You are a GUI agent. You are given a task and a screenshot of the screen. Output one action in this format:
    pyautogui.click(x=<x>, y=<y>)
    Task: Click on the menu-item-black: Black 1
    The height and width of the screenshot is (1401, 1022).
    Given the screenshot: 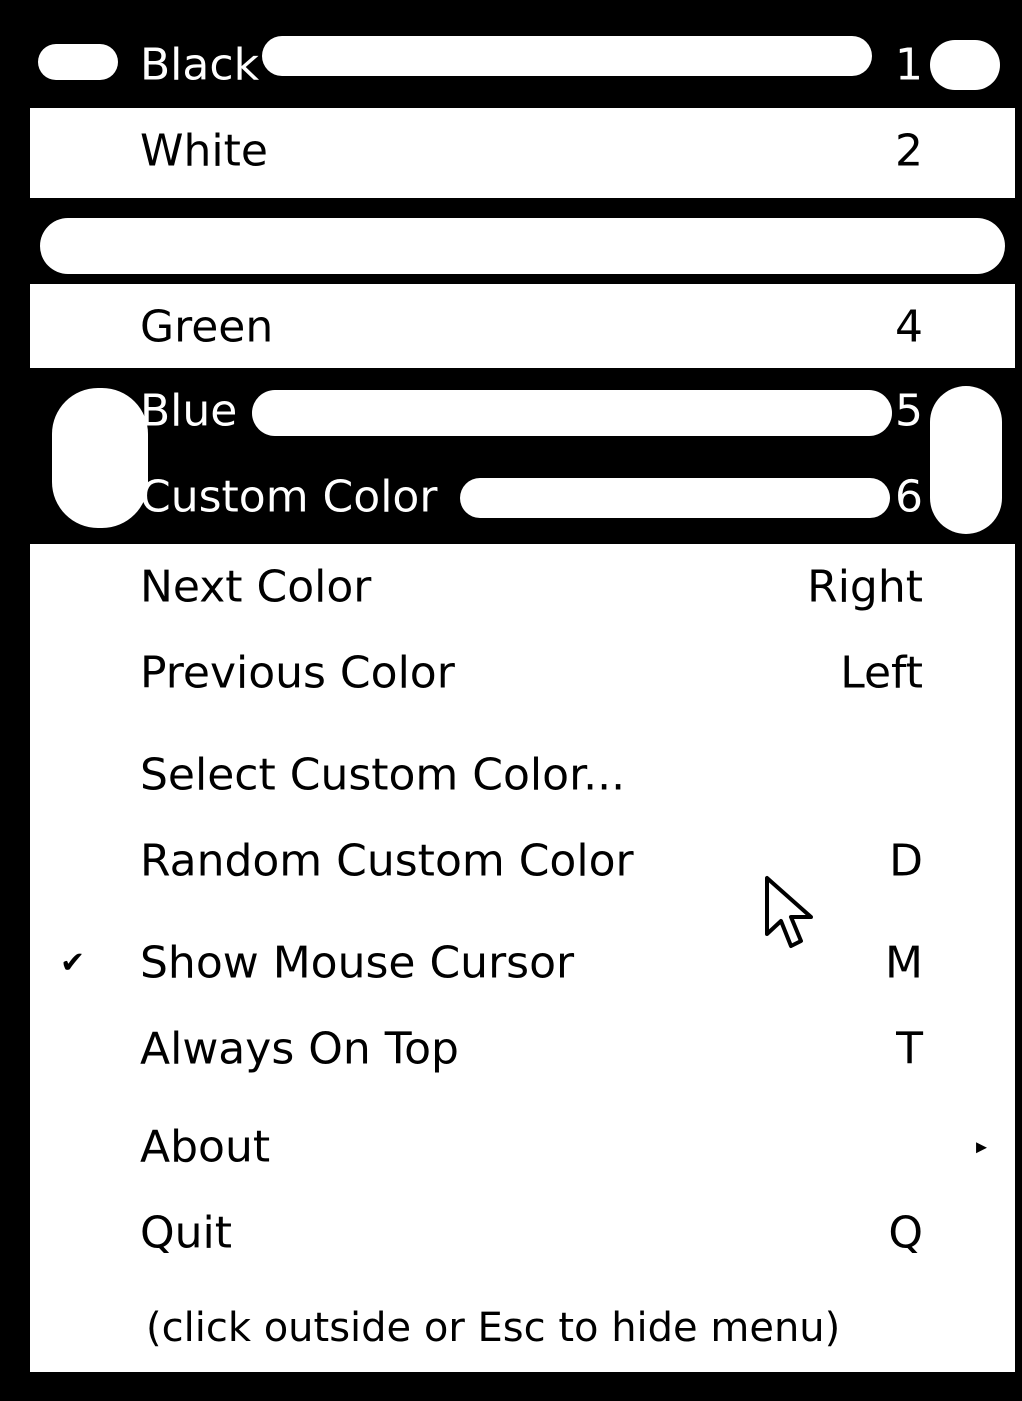 What is the action you would take?
    pyautogui.click(x=522, y=65)
    